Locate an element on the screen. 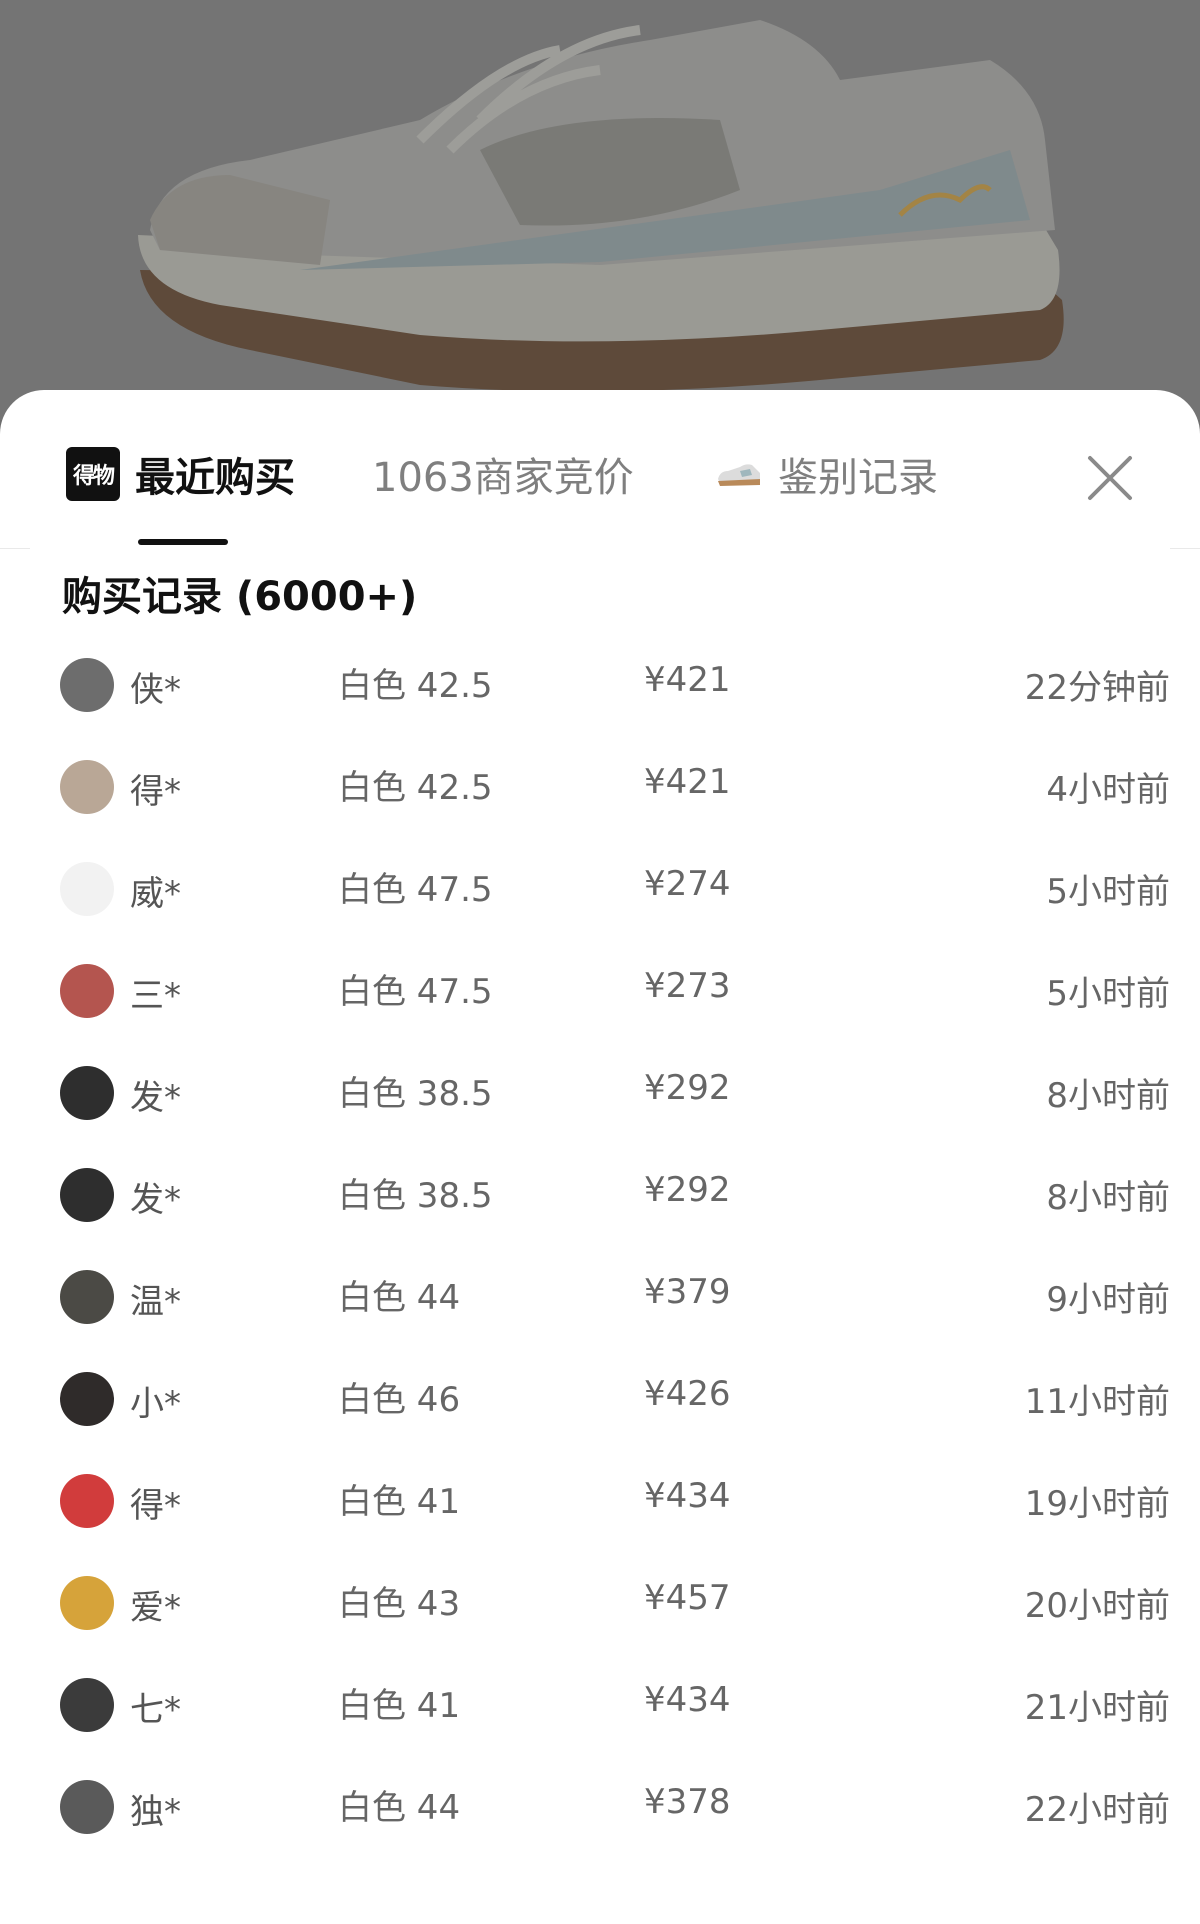 Image resolution: width=1200 pixels, height=1924 pixels. tab-appraisal-label: 鉴别记录 is located at coordinates (858, 478).